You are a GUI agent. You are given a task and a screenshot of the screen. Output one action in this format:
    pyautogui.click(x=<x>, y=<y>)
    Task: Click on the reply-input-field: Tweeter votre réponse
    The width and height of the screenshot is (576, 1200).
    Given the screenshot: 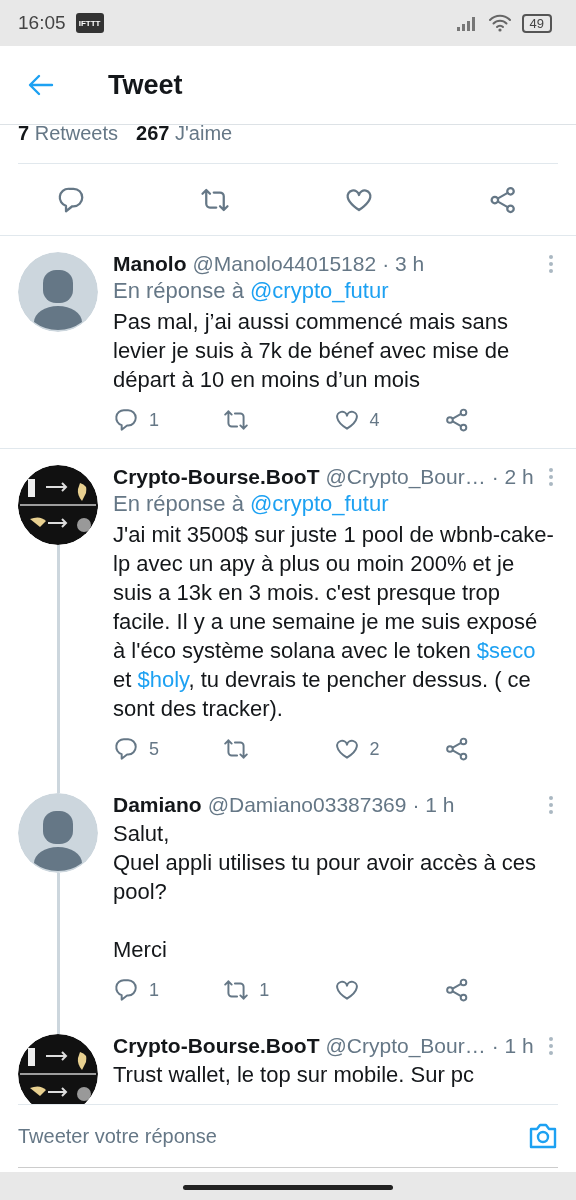 What is the action you would take?
    pyautogui.click(x=273, y=1136)
    